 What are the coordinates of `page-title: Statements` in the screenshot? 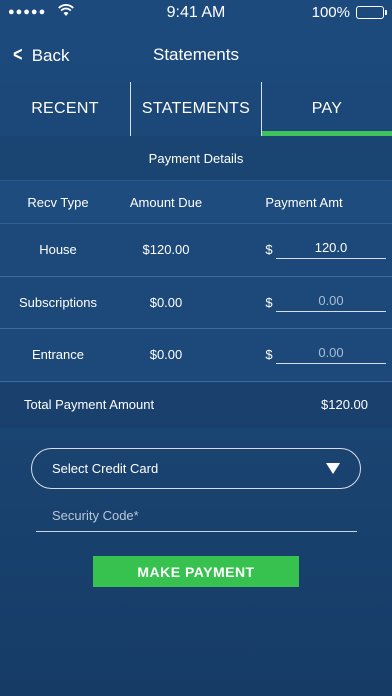 It's located at (196, 54).